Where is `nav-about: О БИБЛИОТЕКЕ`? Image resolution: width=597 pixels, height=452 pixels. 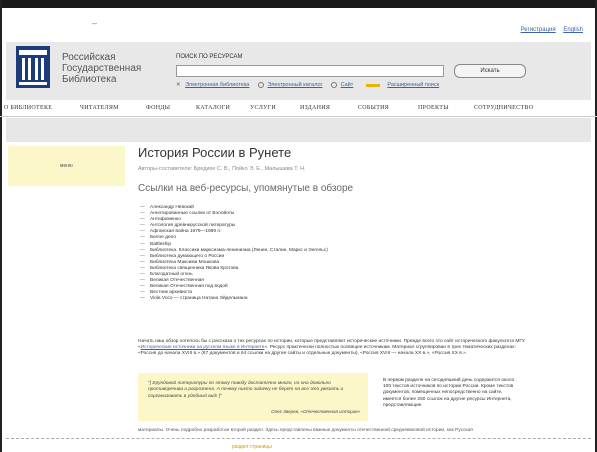 nav-about: О БИБЛИОТЕКЕ is located at coordinates (28, 108).